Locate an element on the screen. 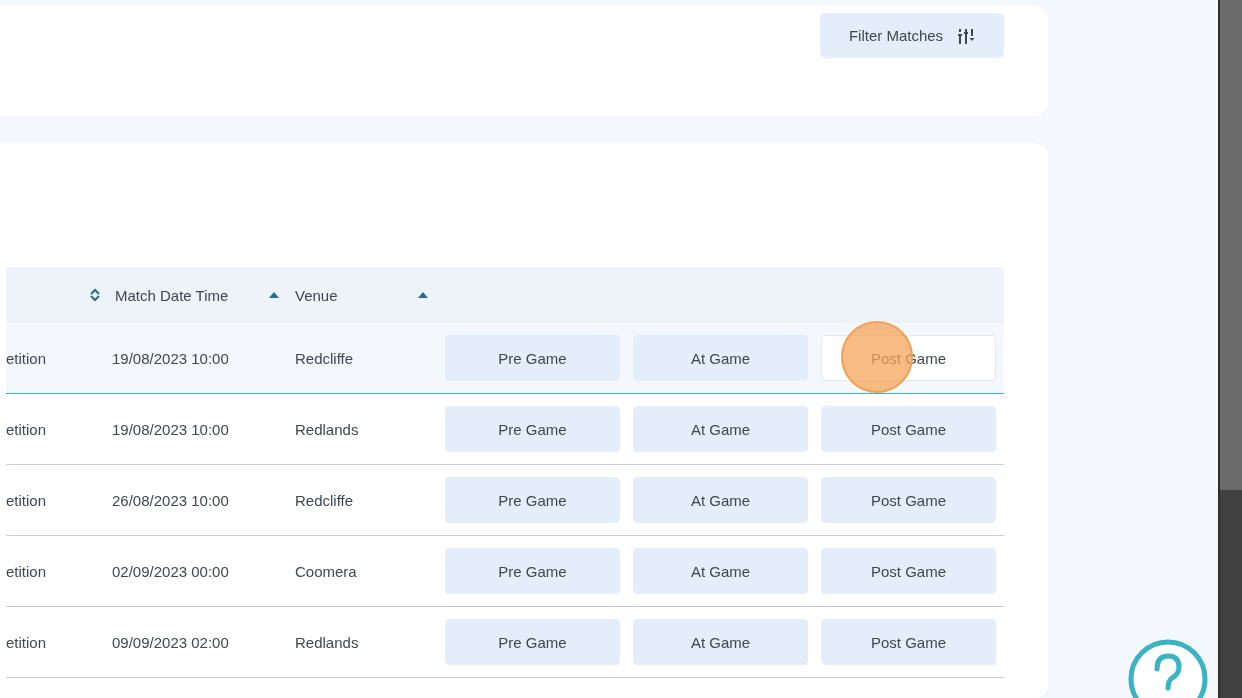 The image size is (1242, 698). table-cell: 02/09/2023 00:00 is located at coordinates (170, 571).